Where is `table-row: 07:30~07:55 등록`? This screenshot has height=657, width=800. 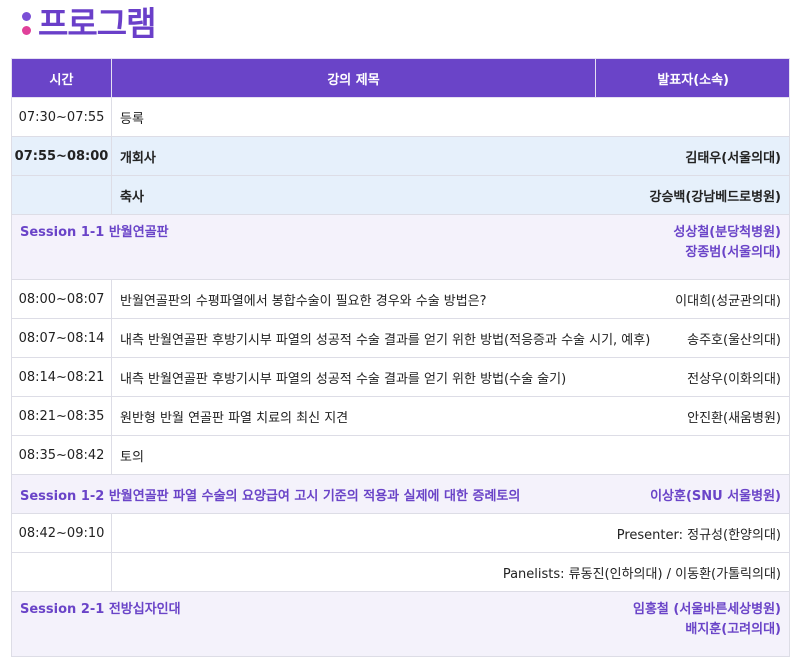
table-row: 07:30~07:55 등록 is located at coordinates (400, 117).